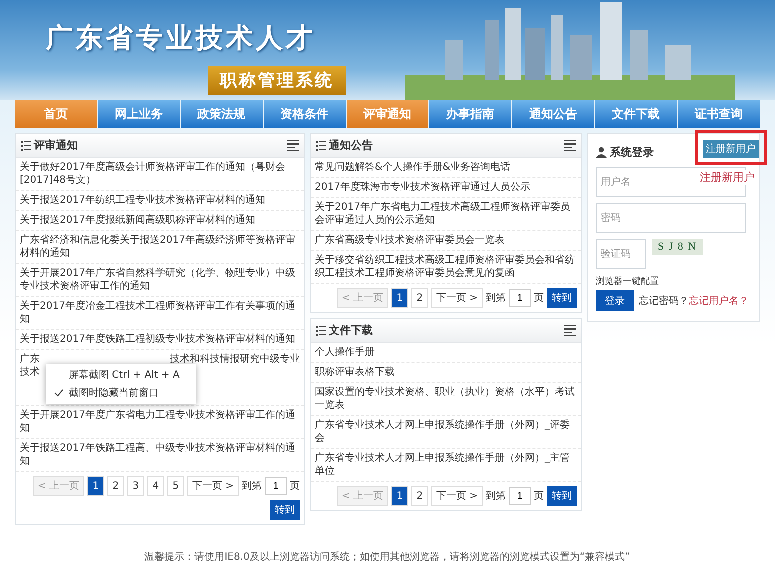 The width and height of the screenshot is (775, 574). Describe the element at coordinates (135, 486) in the screenshot. I see `page-button: 3` at that location.